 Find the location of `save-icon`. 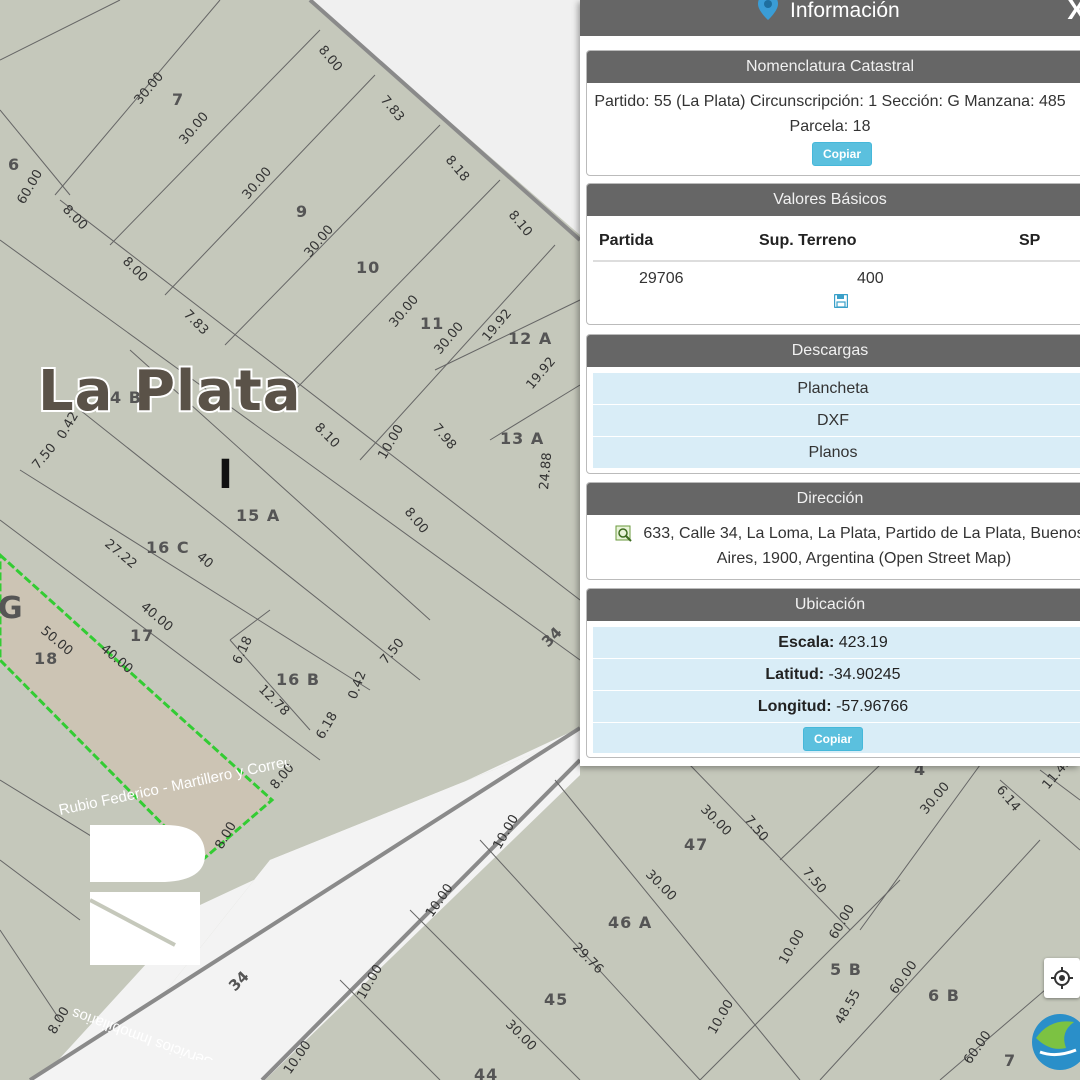

save-icon is located at coordinates (841, 301).